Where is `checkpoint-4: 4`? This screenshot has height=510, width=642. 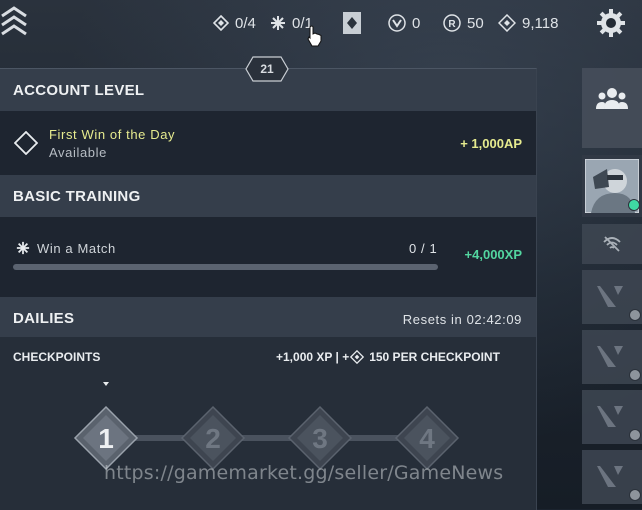 checkpoint-4: 4 is located at coordinates (427, 438).